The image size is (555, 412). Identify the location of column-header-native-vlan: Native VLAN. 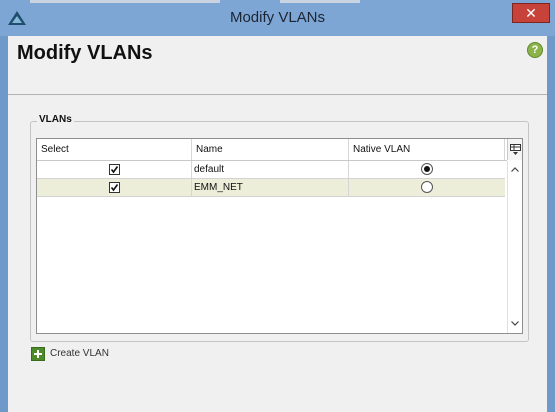
(427, 149).